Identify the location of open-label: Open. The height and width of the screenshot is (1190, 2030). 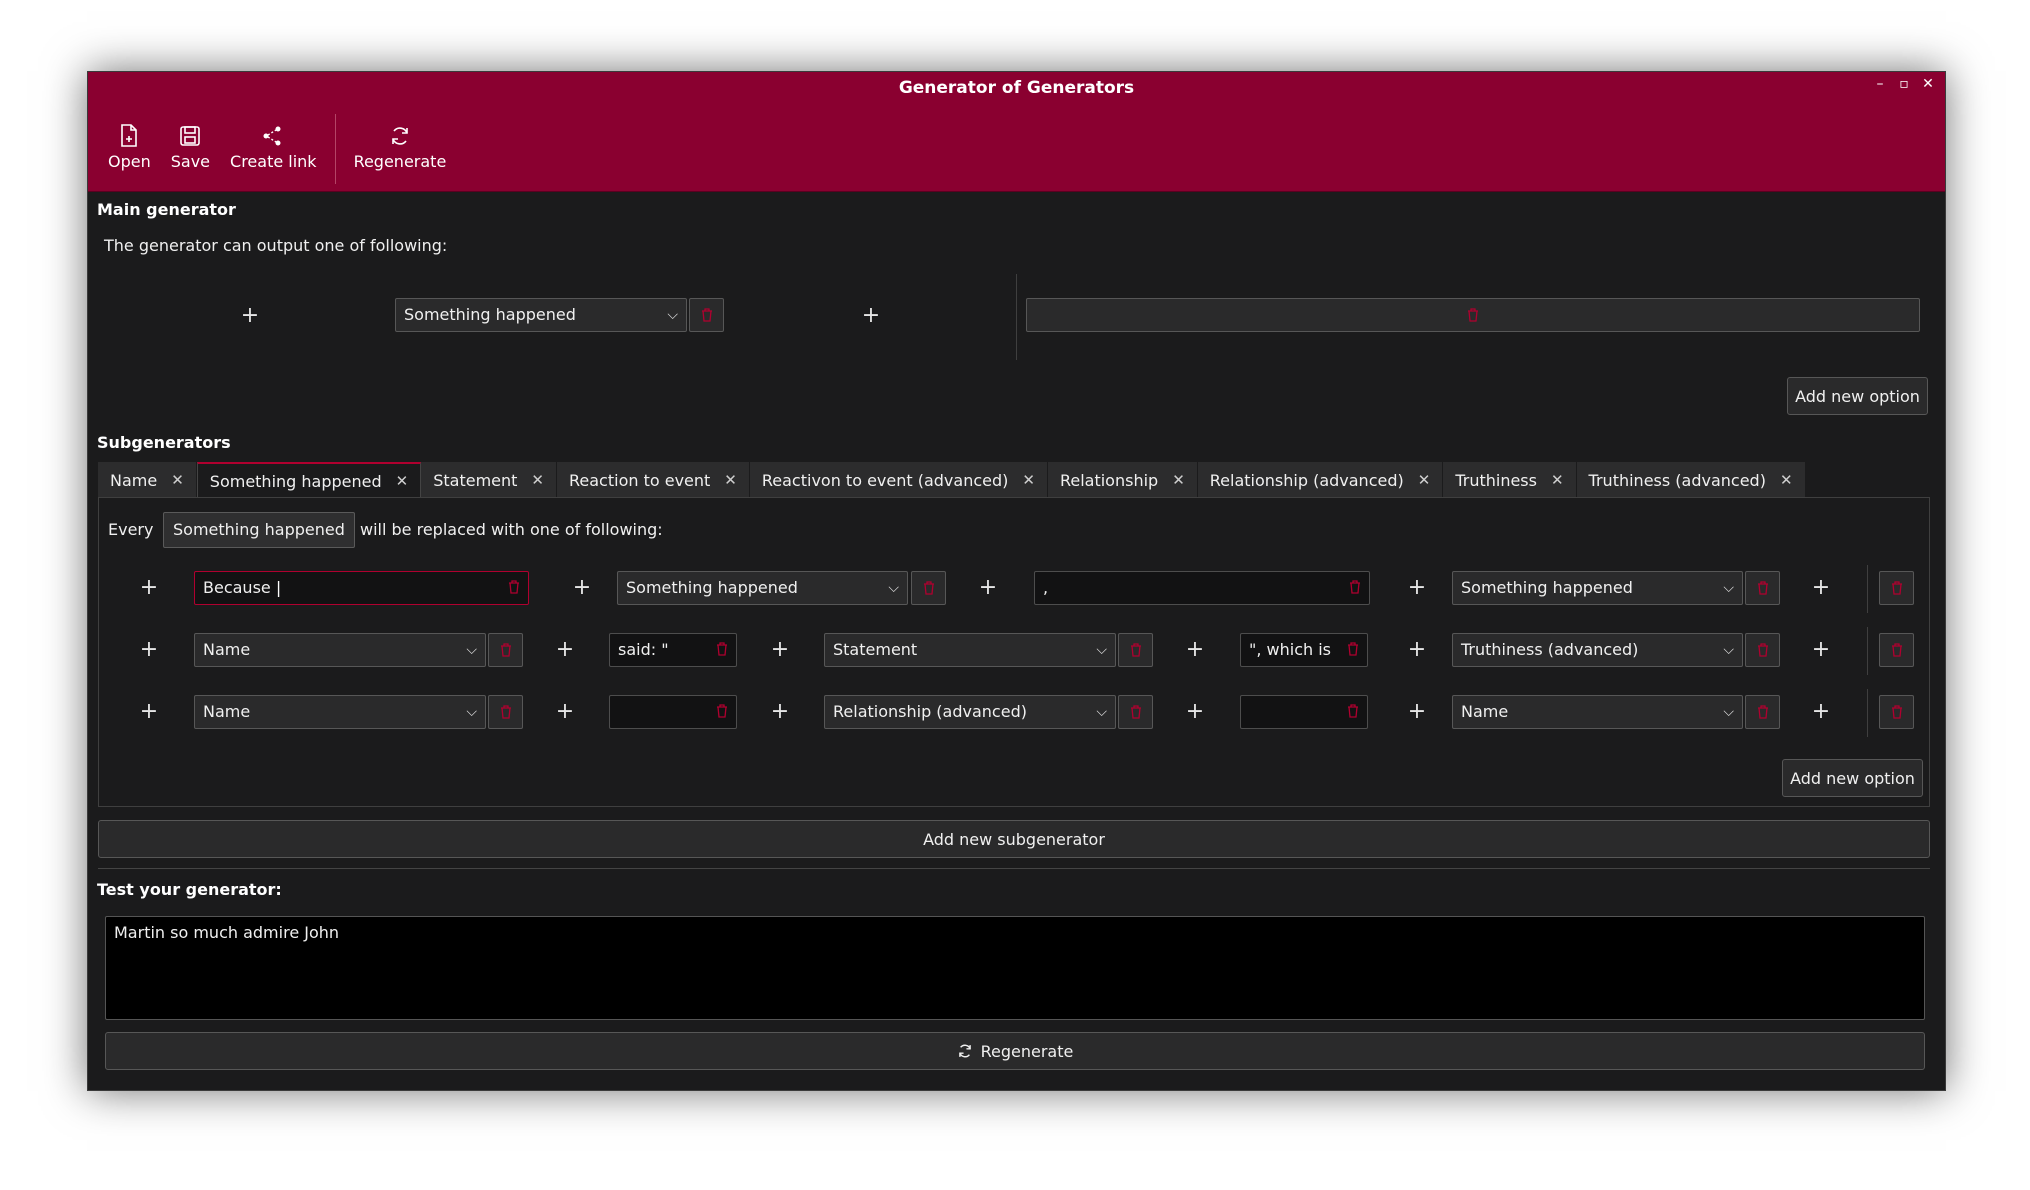
(129, 161).